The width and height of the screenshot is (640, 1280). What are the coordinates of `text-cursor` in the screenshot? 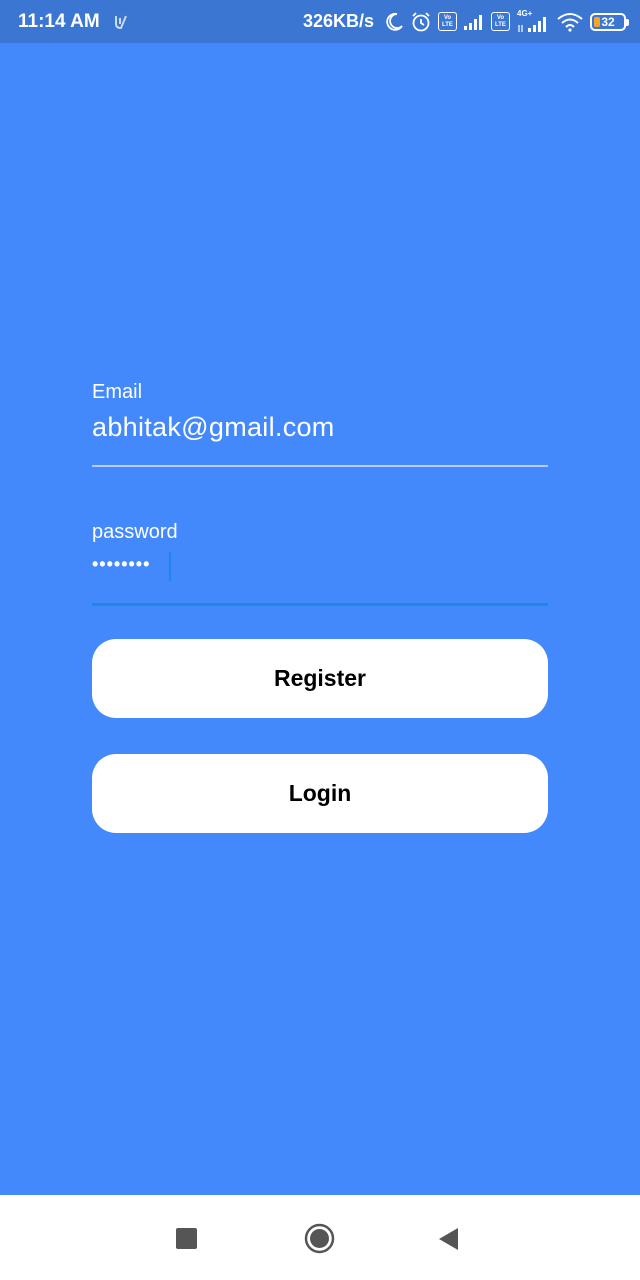 It's located at (170, 566).